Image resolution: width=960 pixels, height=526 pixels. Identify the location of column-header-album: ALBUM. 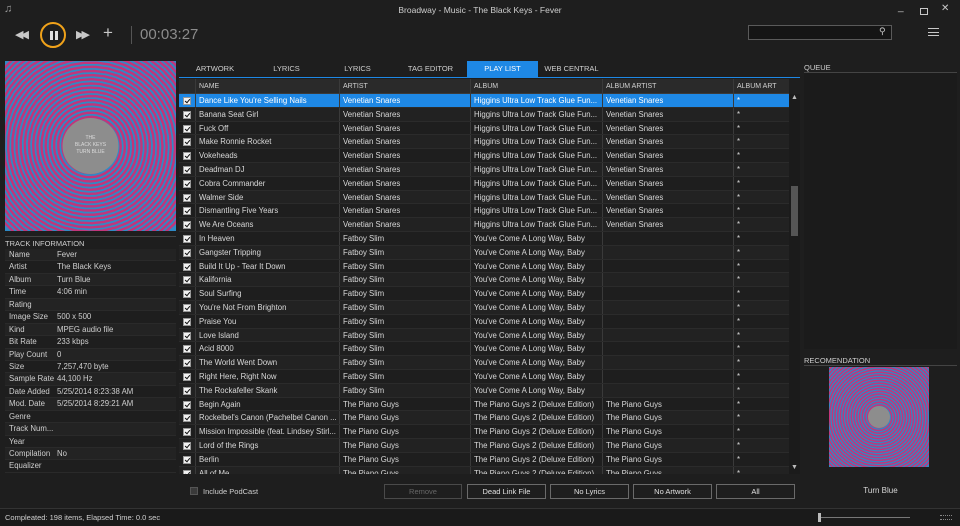
(537, 86).